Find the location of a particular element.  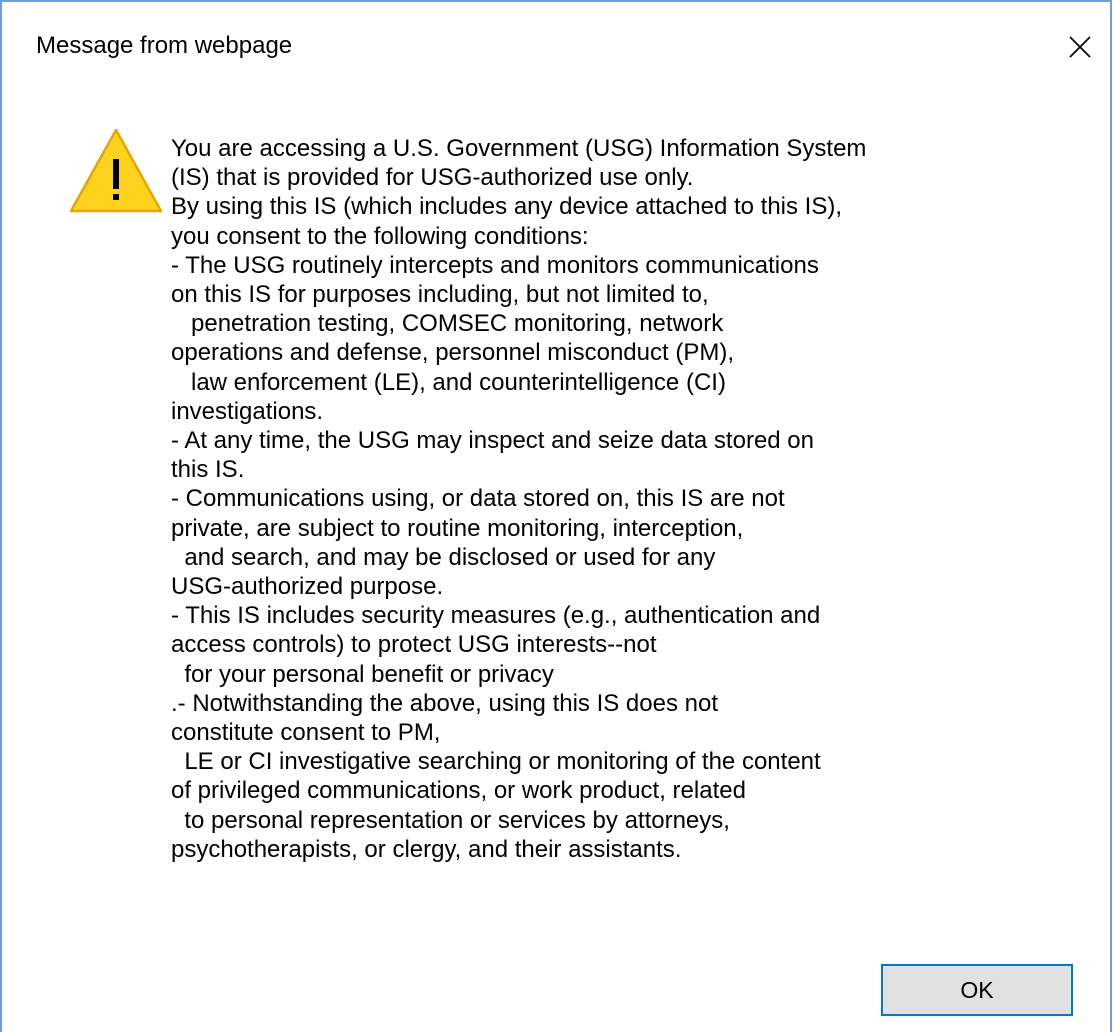

ok-button-label: OK is located at coordinates (977, 989).